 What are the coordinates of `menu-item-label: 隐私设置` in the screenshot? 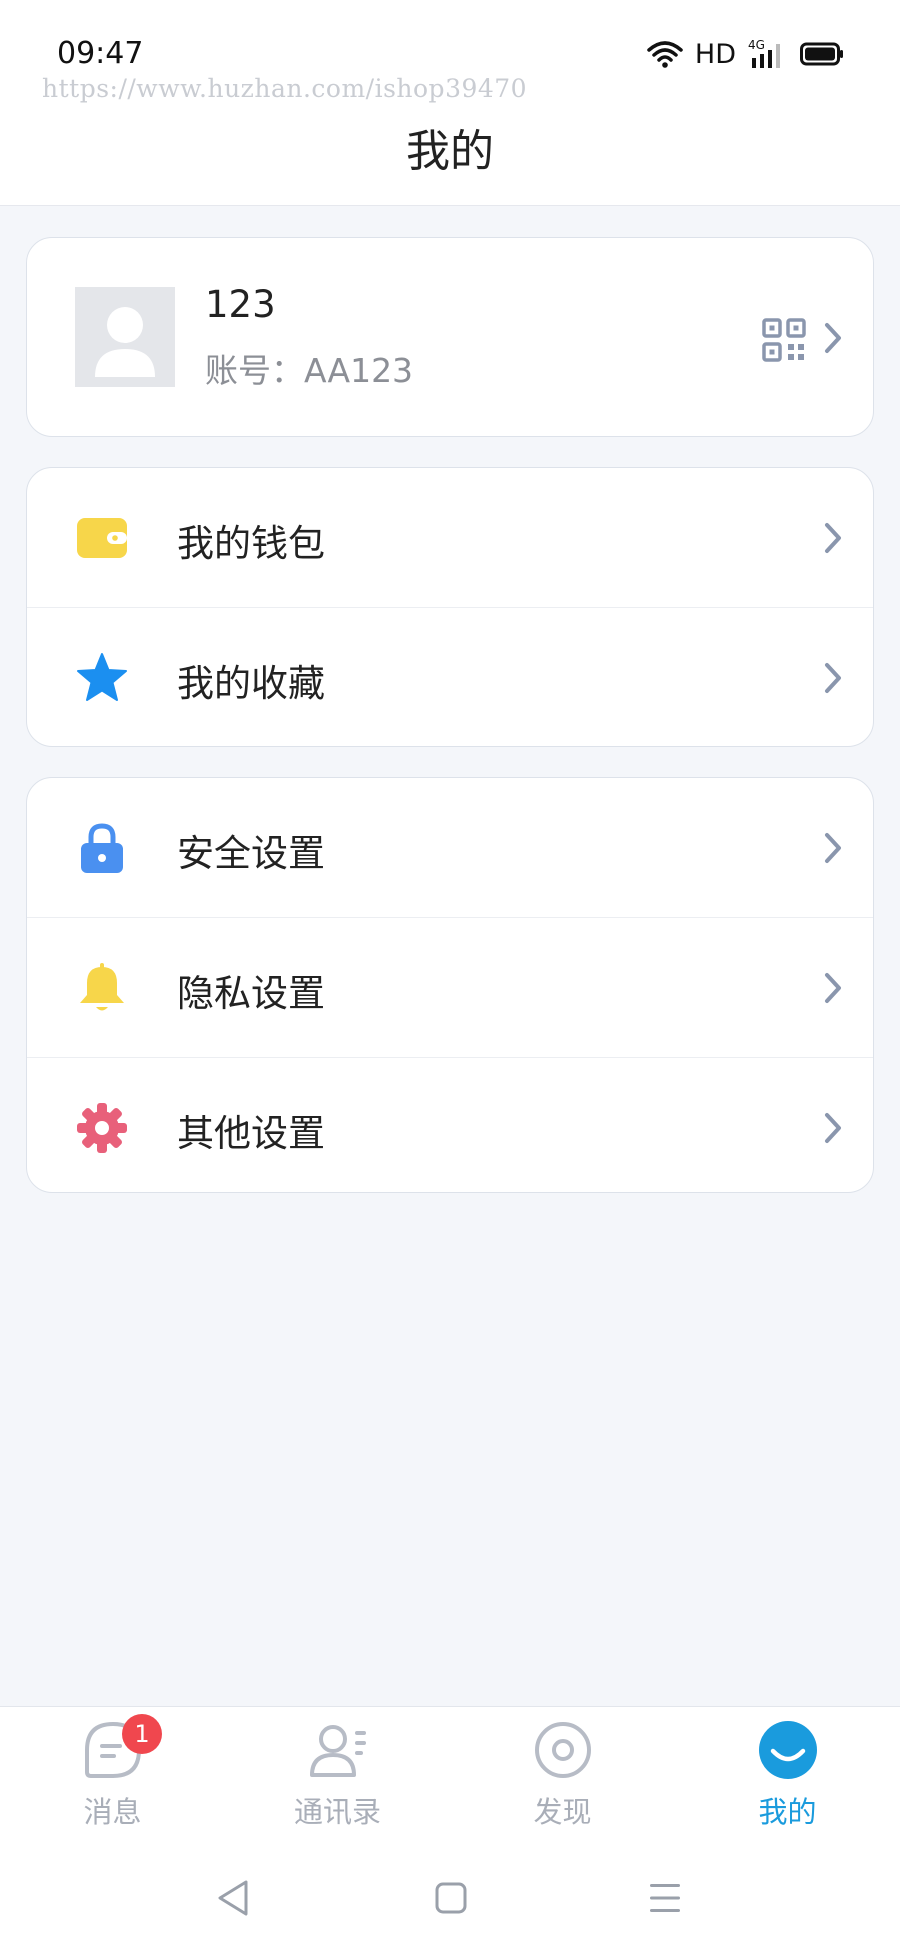 It's located at (251, 993).